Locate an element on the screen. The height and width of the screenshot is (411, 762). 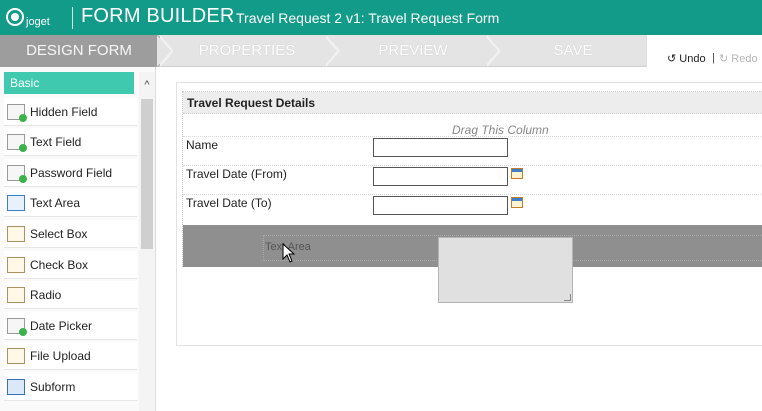
joget-logo: joget is located at coordinates (37, 18).